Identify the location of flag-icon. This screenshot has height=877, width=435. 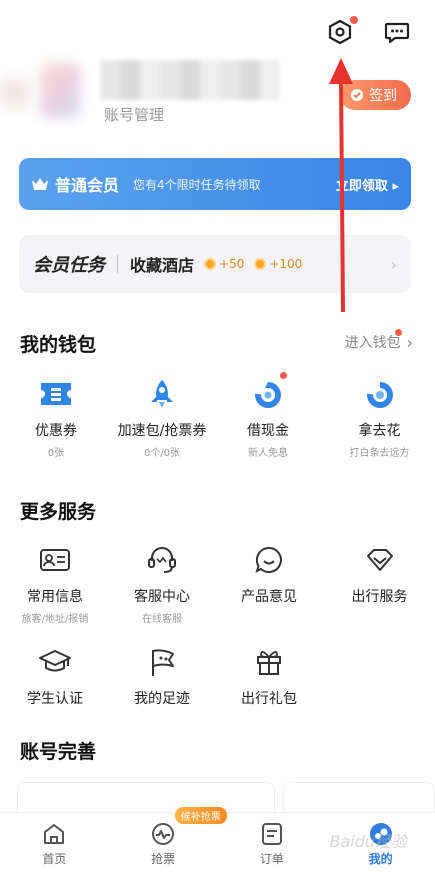
(163, 662).